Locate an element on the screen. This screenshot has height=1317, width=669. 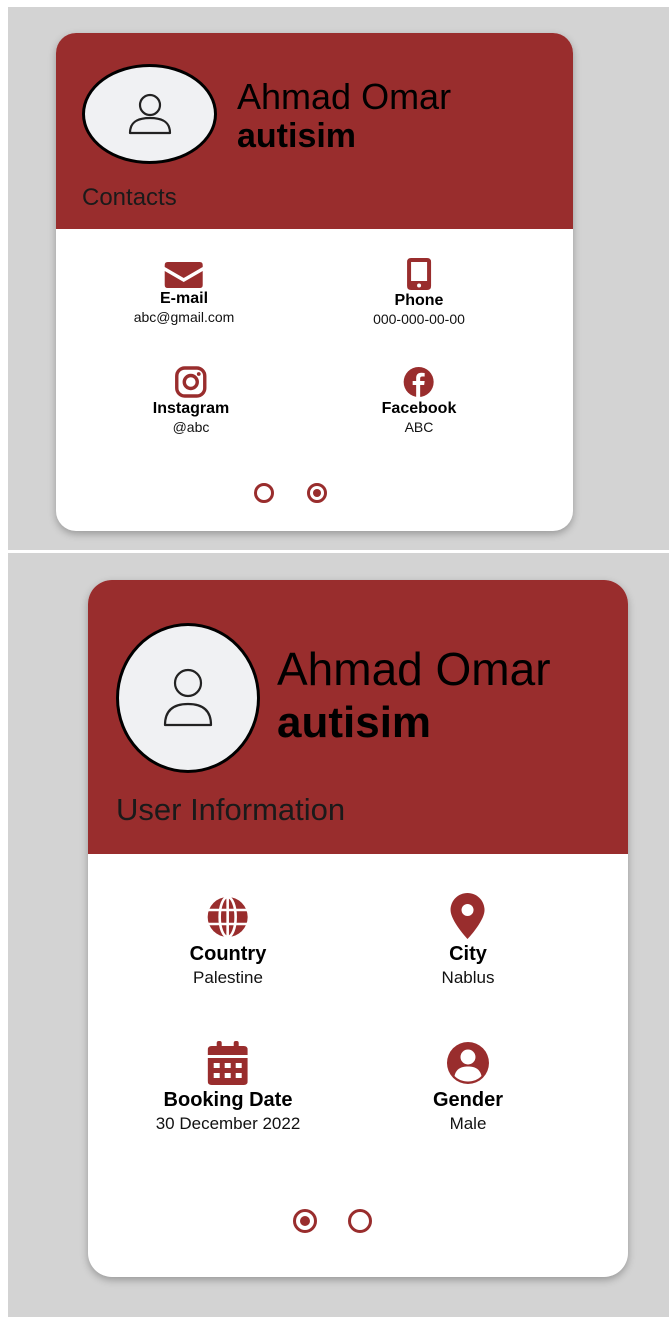
facebook-icon is located at coordinates (419, 382).